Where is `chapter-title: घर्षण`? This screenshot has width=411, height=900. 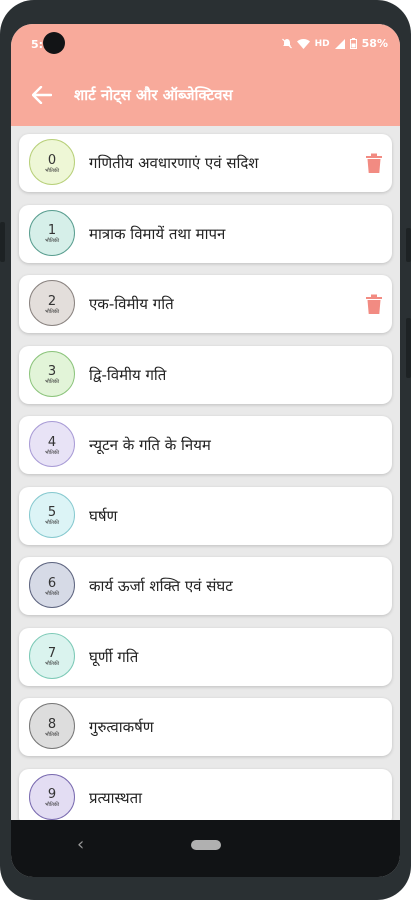
chapter-title: घर्षण is located at coordinates (103, 515).